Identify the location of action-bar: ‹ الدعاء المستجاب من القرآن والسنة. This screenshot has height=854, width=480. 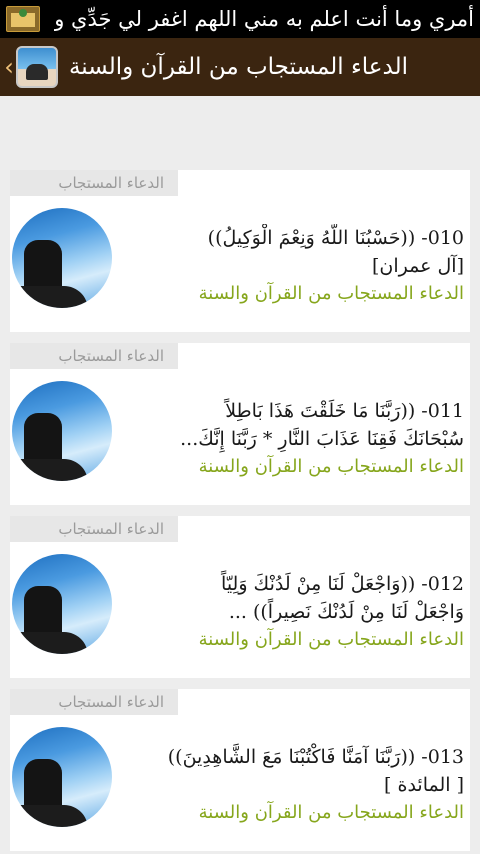
(240, 67).